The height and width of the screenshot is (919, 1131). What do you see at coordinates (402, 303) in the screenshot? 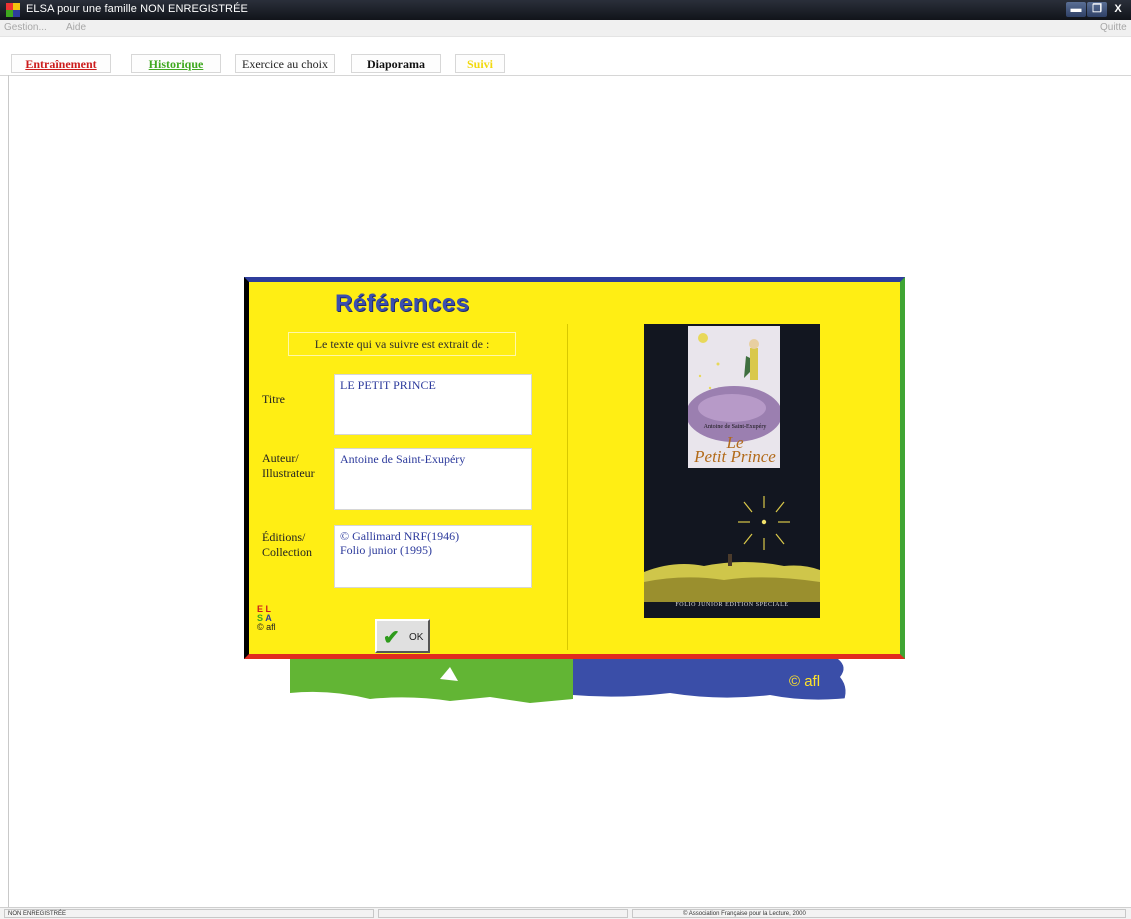
I see `dialog-title: Références` at bounding box center [402, 303].